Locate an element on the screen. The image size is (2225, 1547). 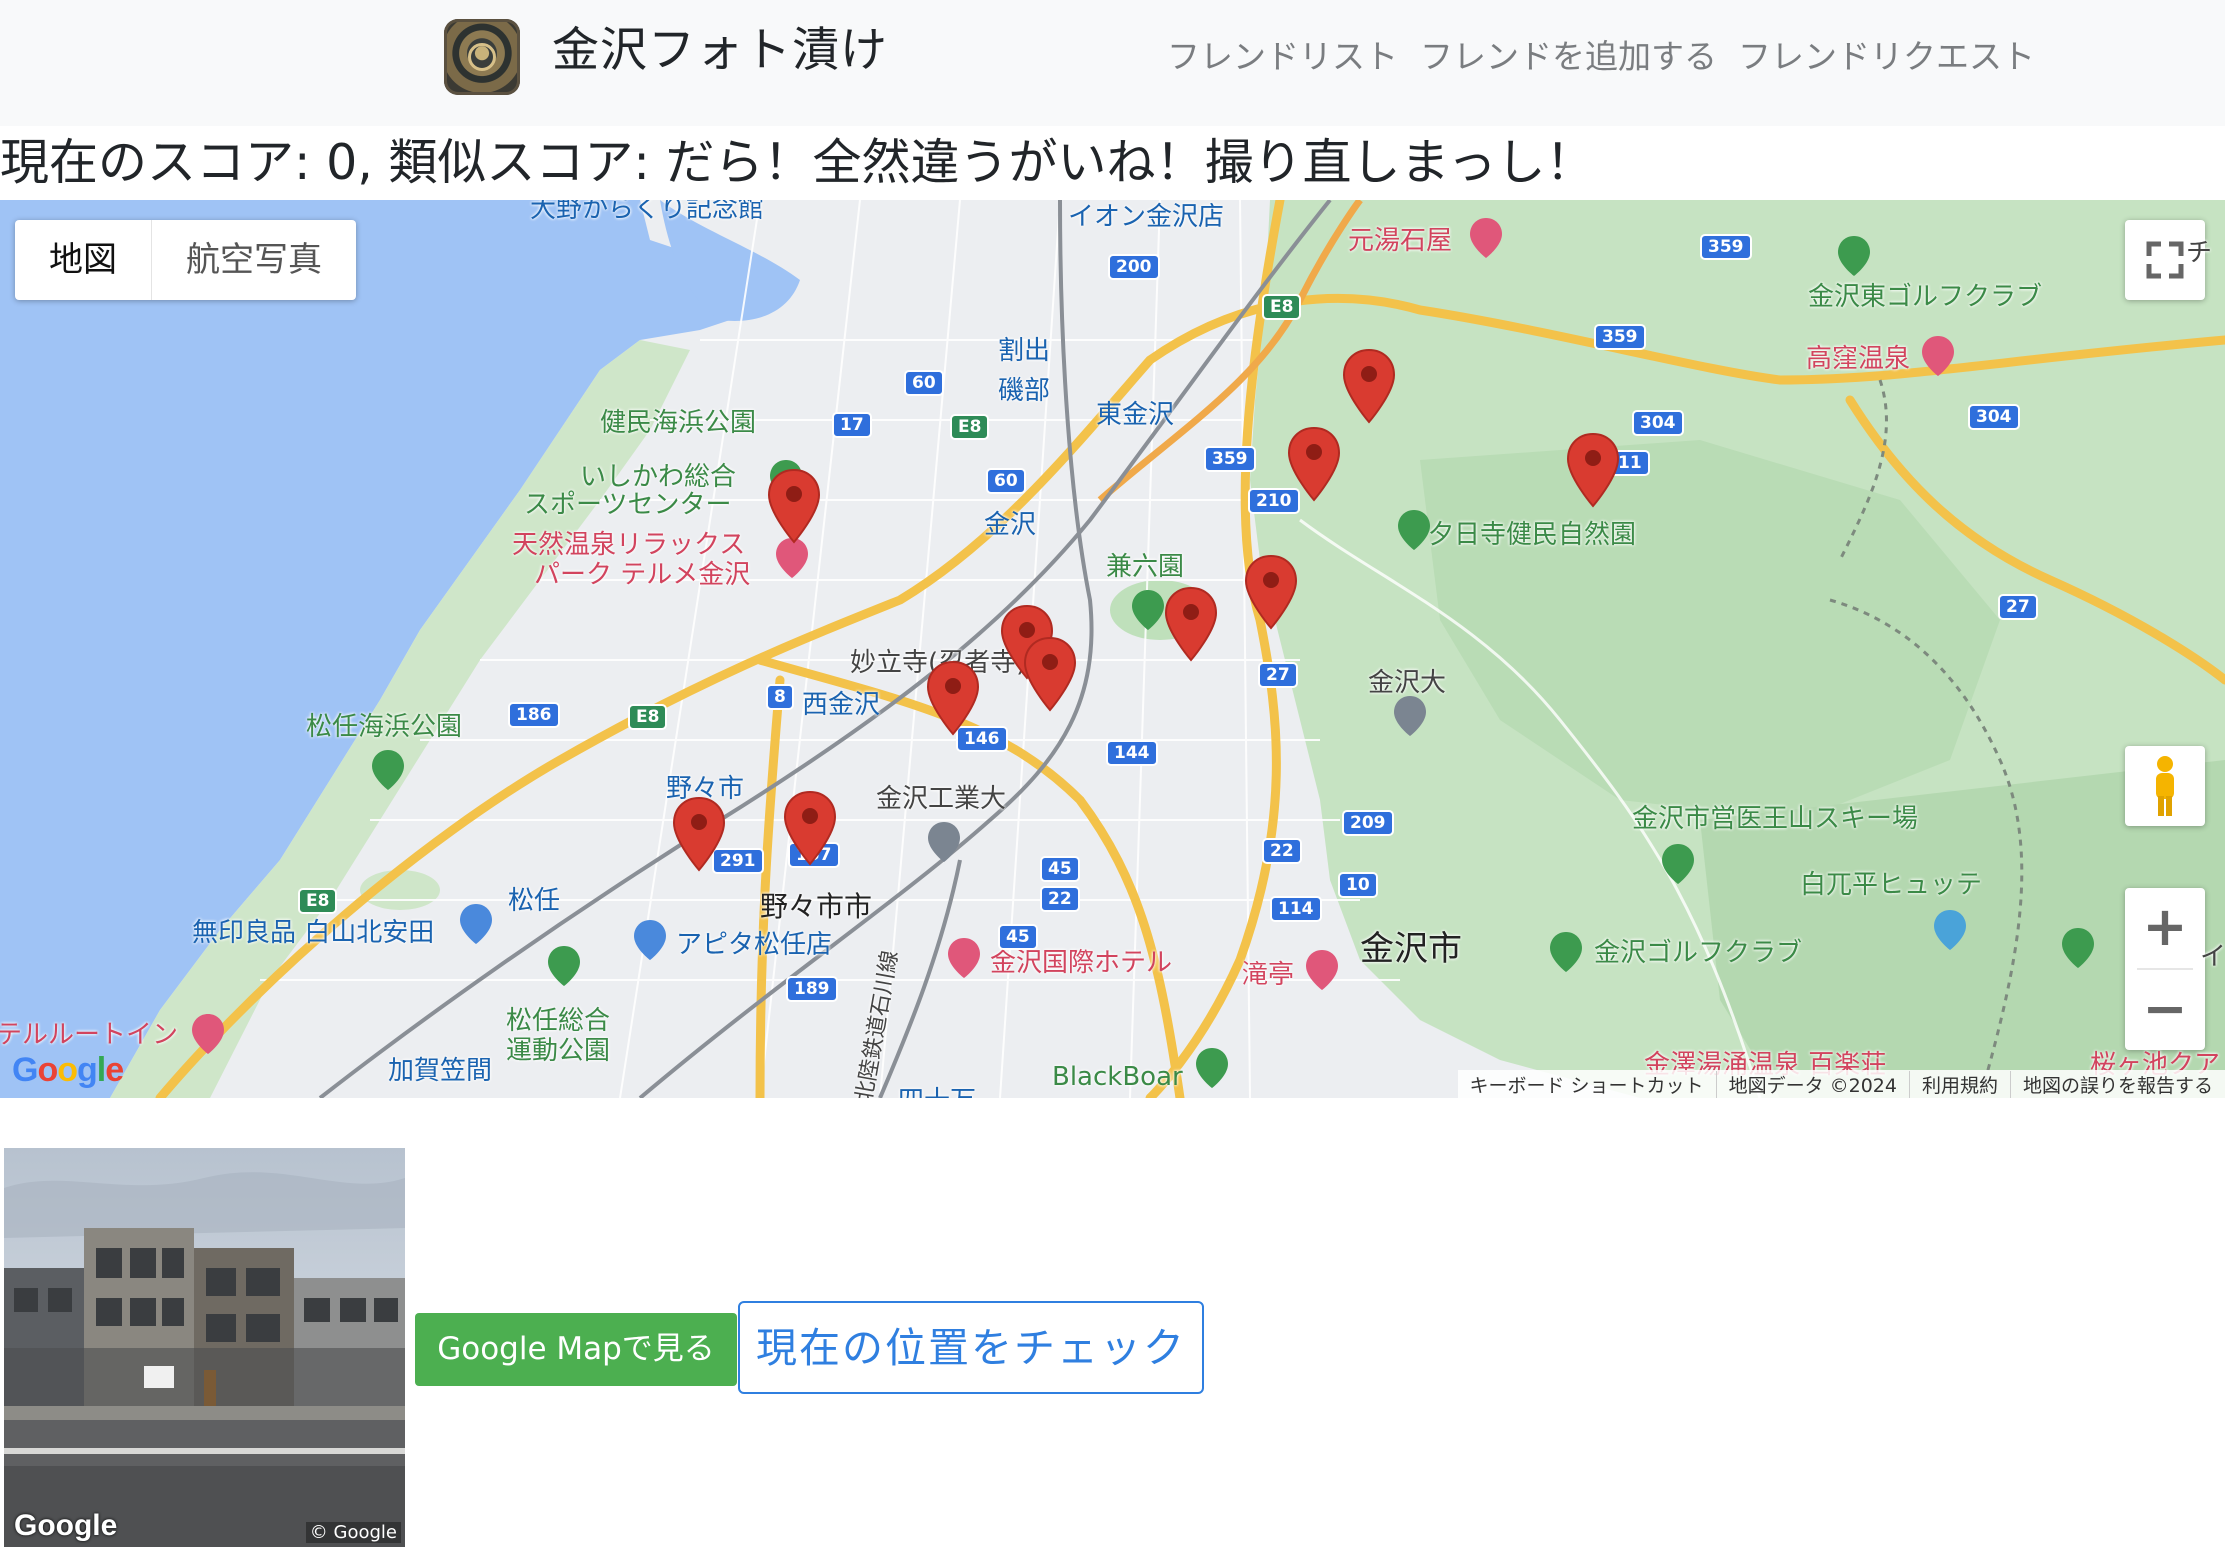
map-type-satellite-button: 航空写真 is located at coordinates (253, 260).